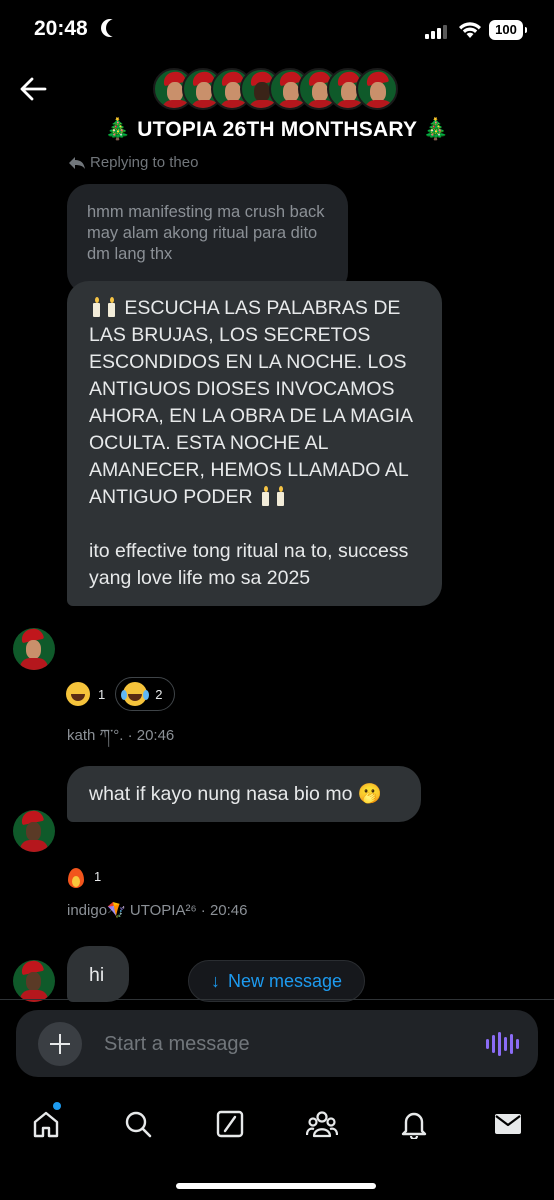 This screenshot has width=554, height=1200. What do you see at coordinates (57, 1106) in the screenshot?
I see `home-notification-dot` at bounding box center [57, 1106].